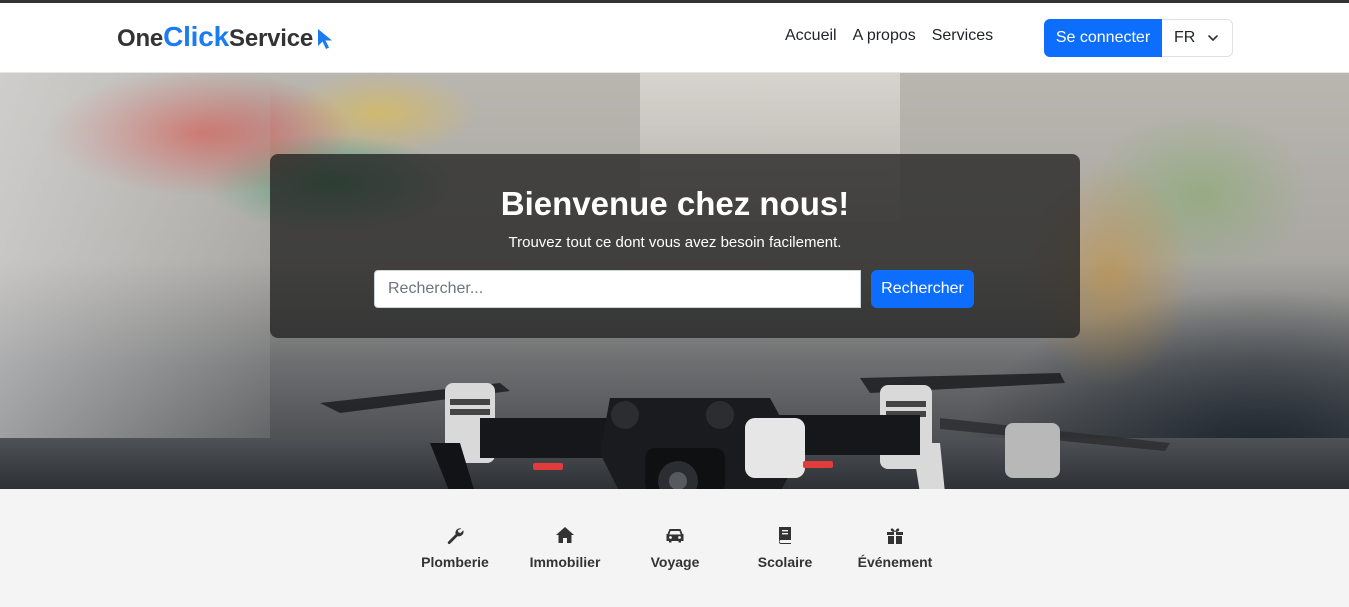 This screenshot has height=607, width=1349. Describe the element at coordinates (455, 562) in the screenshot. I see `category-label: Plomberie` at that location.